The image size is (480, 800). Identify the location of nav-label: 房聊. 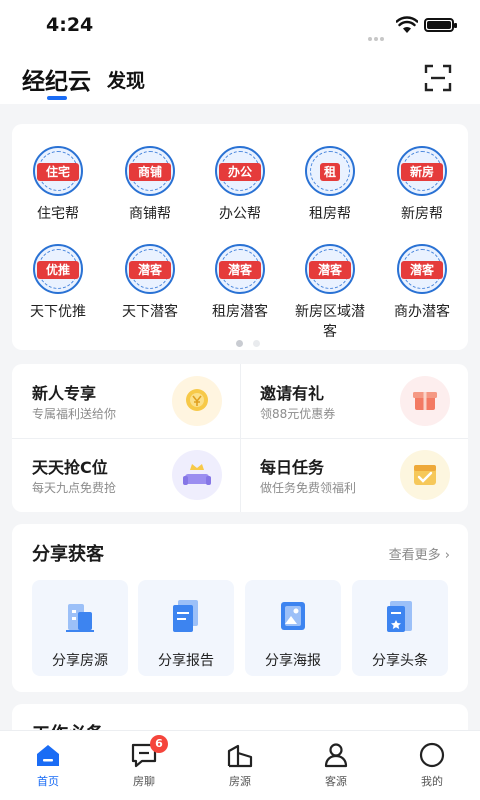
(144, 781).